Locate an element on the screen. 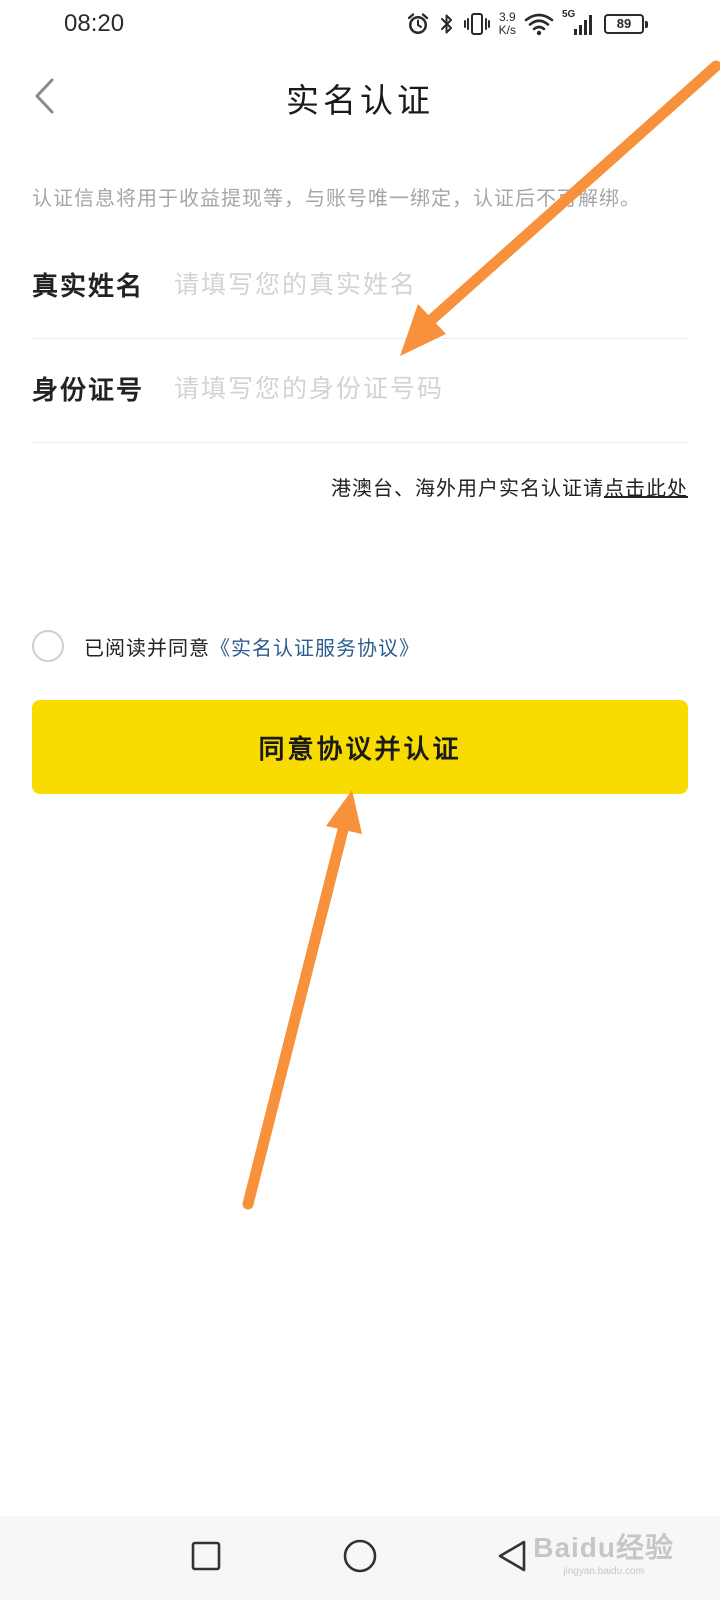 This screenshot has width=720, height=1600. agreement-checkbox is located at coordinates (48, 646).